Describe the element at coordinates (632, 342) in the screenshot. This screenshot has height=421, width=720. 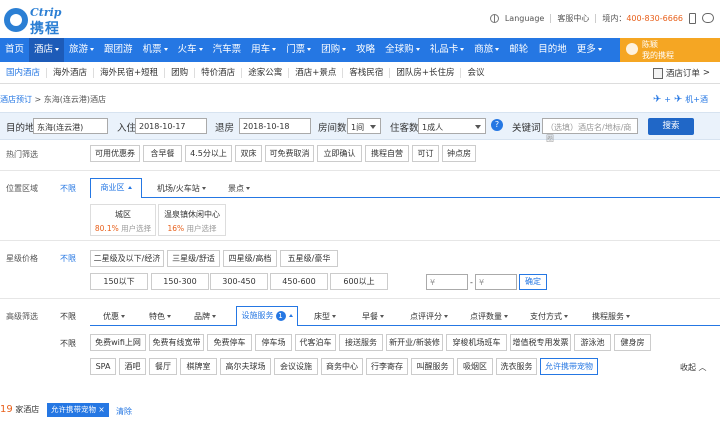
I see `facility-chip: 健身房` at that location.